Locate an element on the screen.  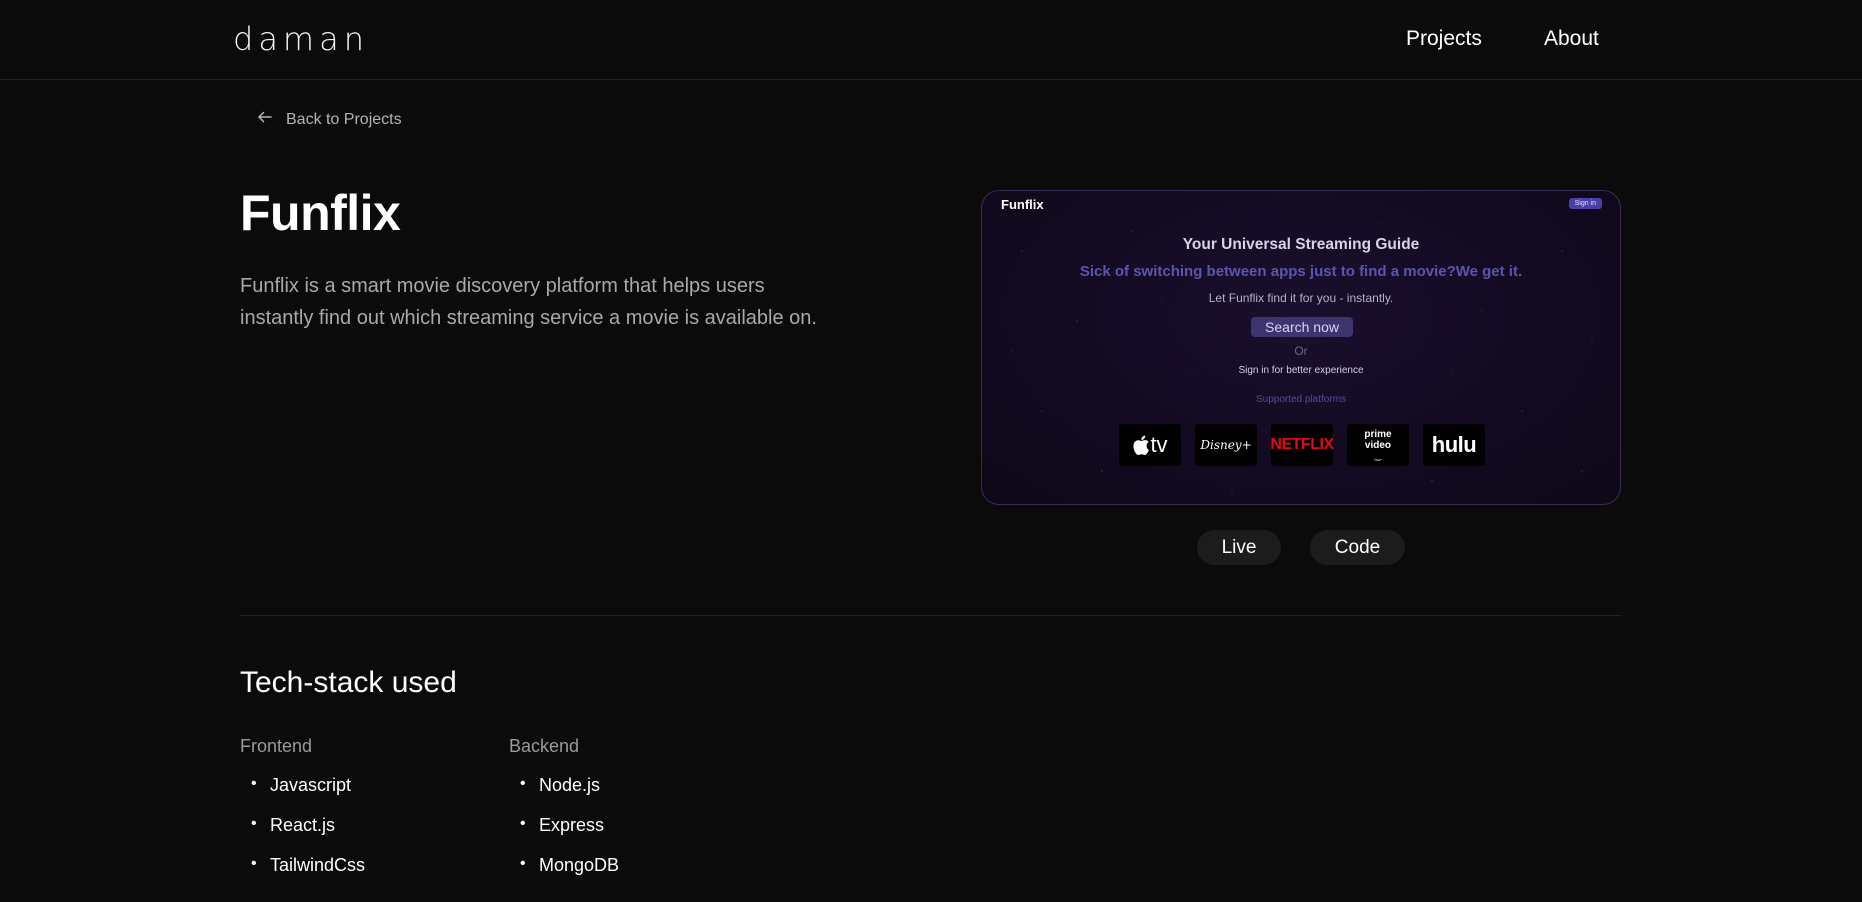
back-to-projects-link: Back to Projects is located at coordinates (329, 119).